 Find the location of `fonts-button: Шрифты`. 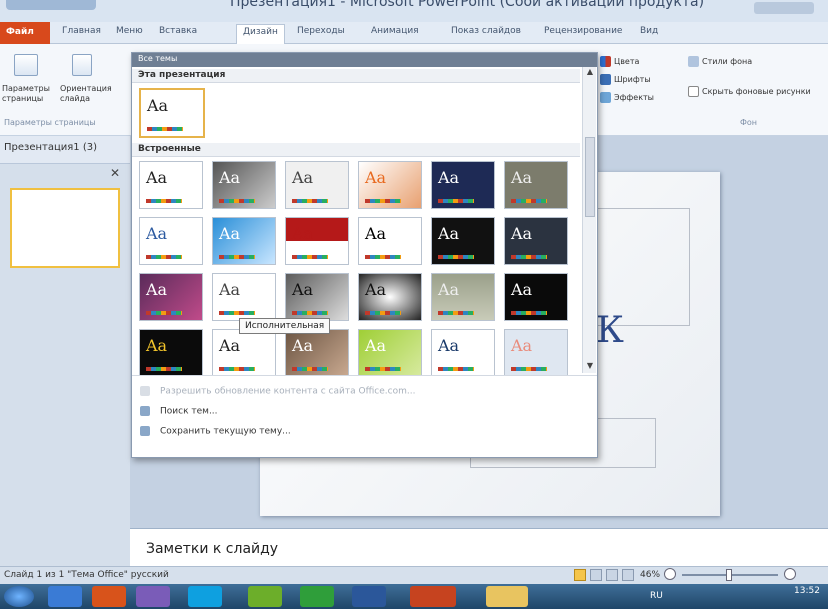

fonts-button: Шрифты is located at coordinates (625, 79).